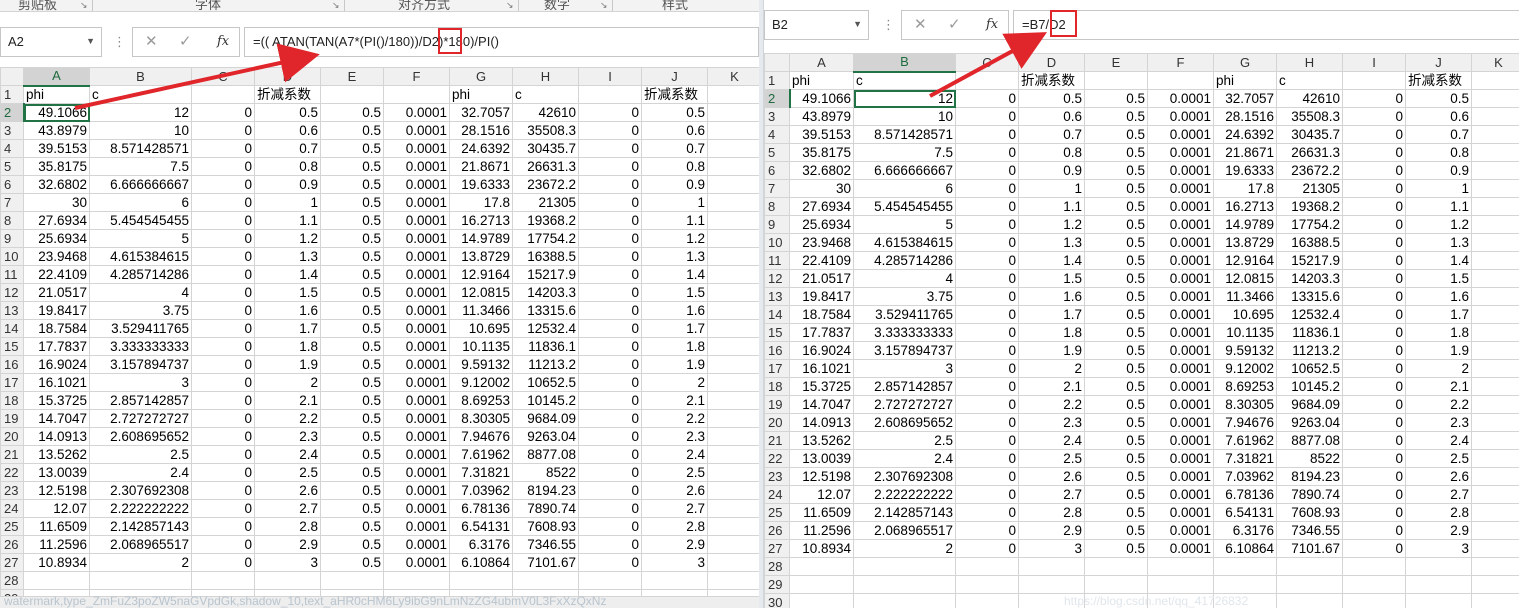 This screenshot has height=608, width=1519. What do you see at coordinates (481, 508) in the screenshot?
I see `cell-g24: 6.78136` at bounding box center [481, 508].